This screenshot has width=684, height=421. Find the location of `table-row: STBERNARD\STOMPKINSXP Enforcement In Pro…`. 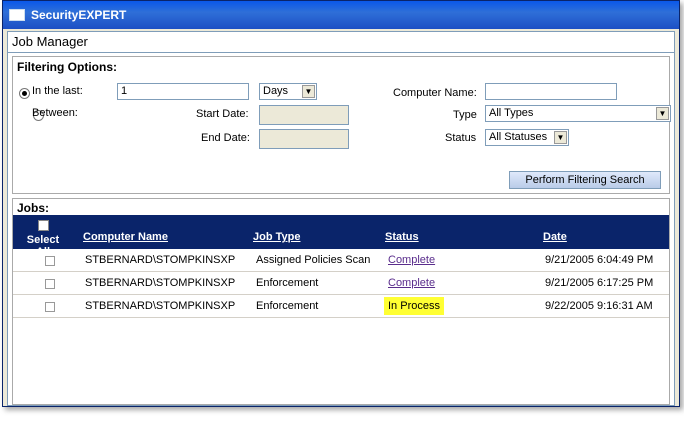

table-row: STBERNARD\STOMPKINSXP Enforcement In Pro… is located at coordinates (341, 306).